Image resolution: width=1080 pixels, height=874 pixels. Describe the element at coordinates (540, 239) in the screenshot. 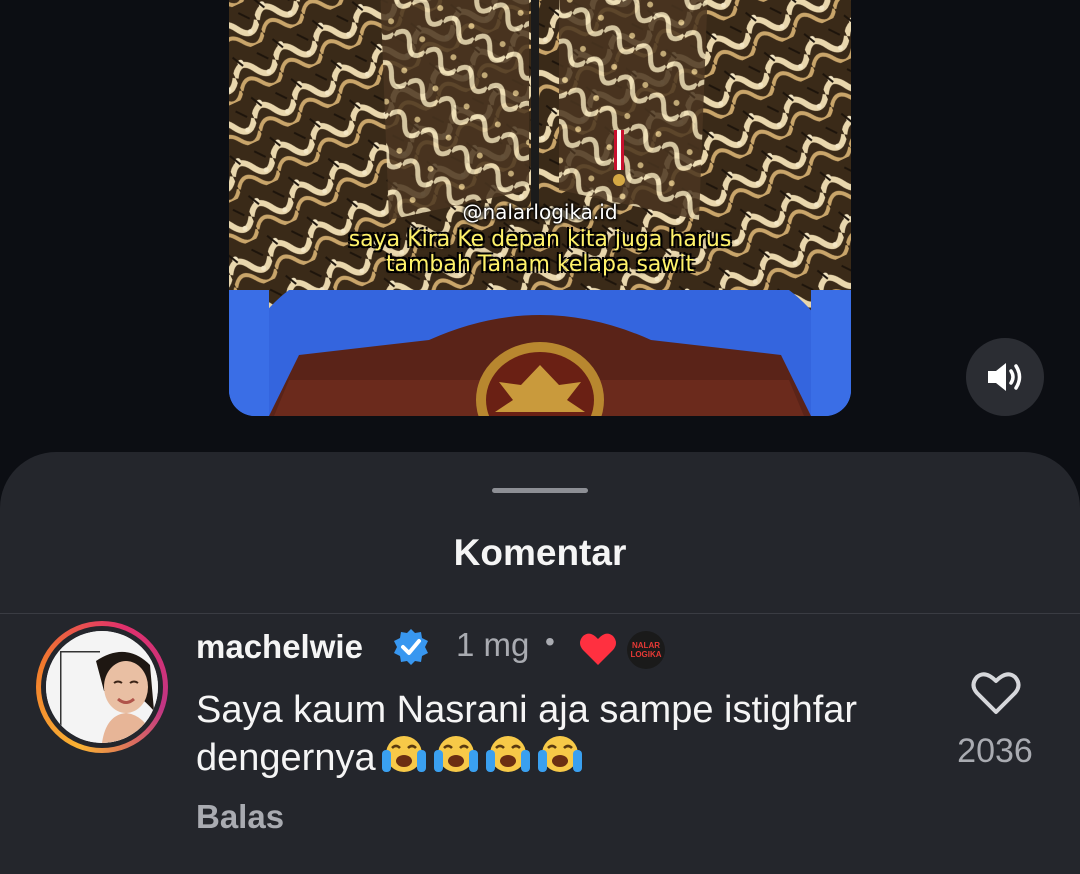

I see `caption-line-1: saya Kira Ke depan kita juga harus` at that location.